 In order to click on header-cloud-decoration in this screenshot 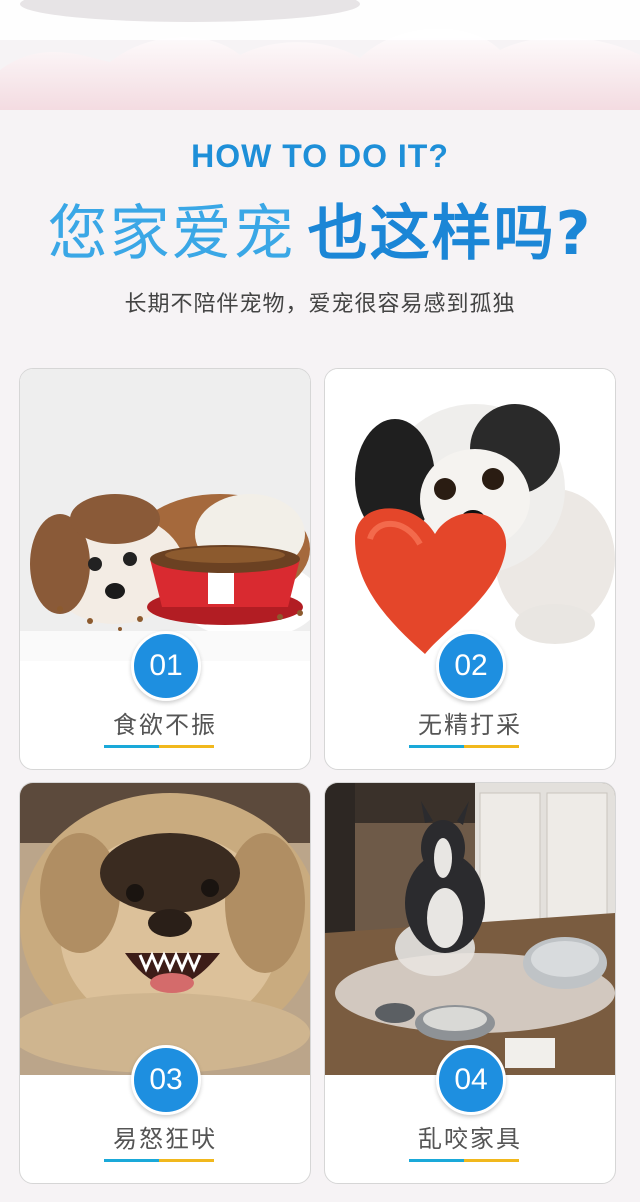, I will do `click(320, 55)`.